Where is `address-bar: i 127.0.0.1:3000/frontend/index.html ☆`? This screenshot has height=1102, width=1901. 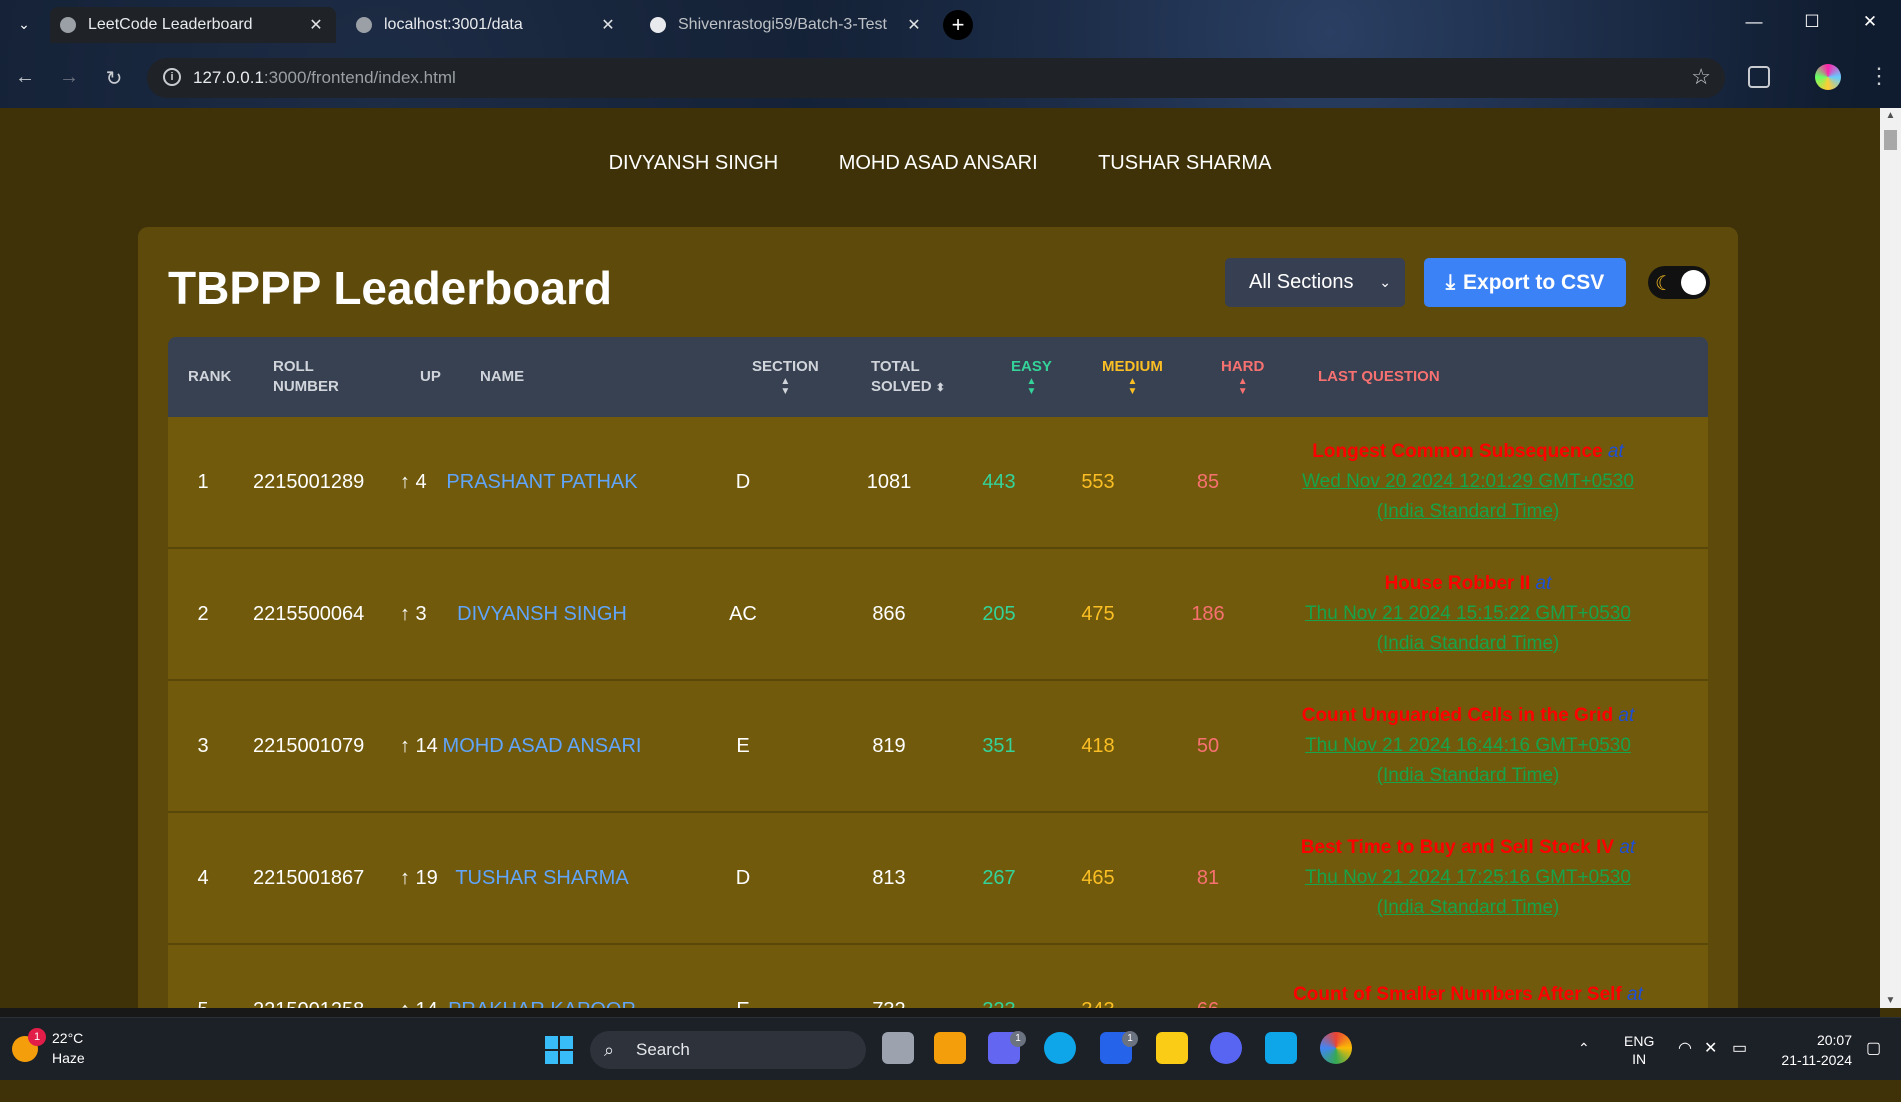 address-bar: i 127.0.0.1:3000/frontend/index.html ☆ is located at coordinates (936, 78).